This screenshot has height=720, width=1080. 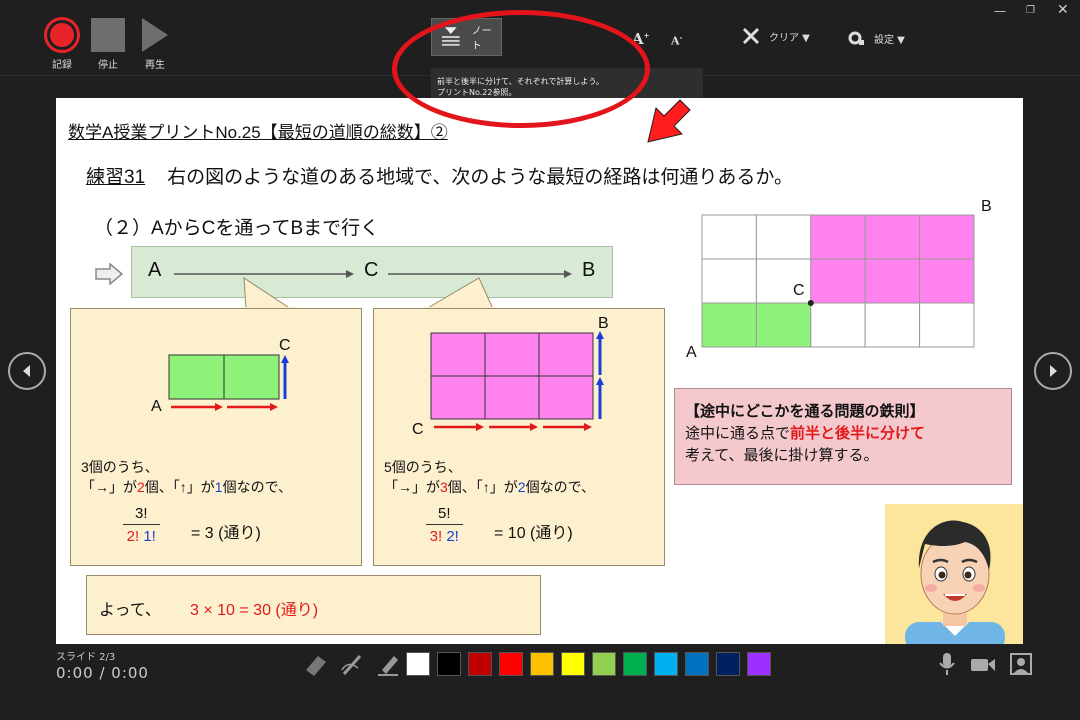 I want to click on gear-icon, so click(x=856, y=38).